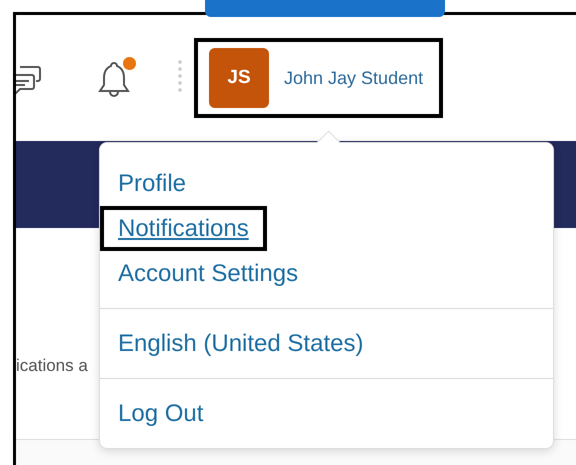 Image resolution: width=576 pixels, height=465 pixels. What do you see at coordinates (208, 273) in the screenshot?
I see `menu-link: Account Settings` at bounding box center [208, 273].